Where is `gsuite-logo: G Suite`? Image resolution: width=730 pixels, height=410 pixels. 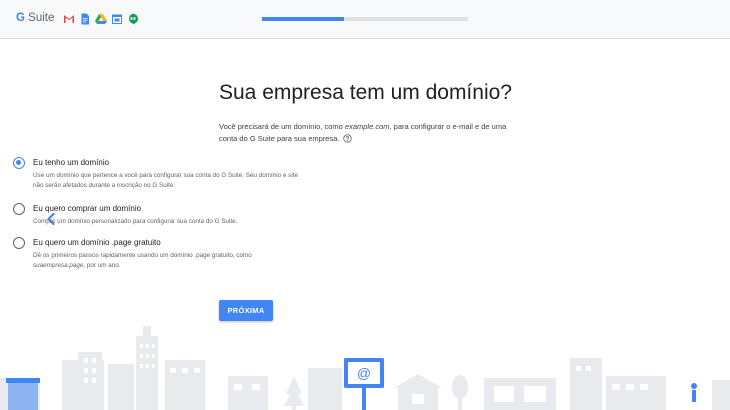 gsuite-logo: G Suite is located at coordinates (35, 18).